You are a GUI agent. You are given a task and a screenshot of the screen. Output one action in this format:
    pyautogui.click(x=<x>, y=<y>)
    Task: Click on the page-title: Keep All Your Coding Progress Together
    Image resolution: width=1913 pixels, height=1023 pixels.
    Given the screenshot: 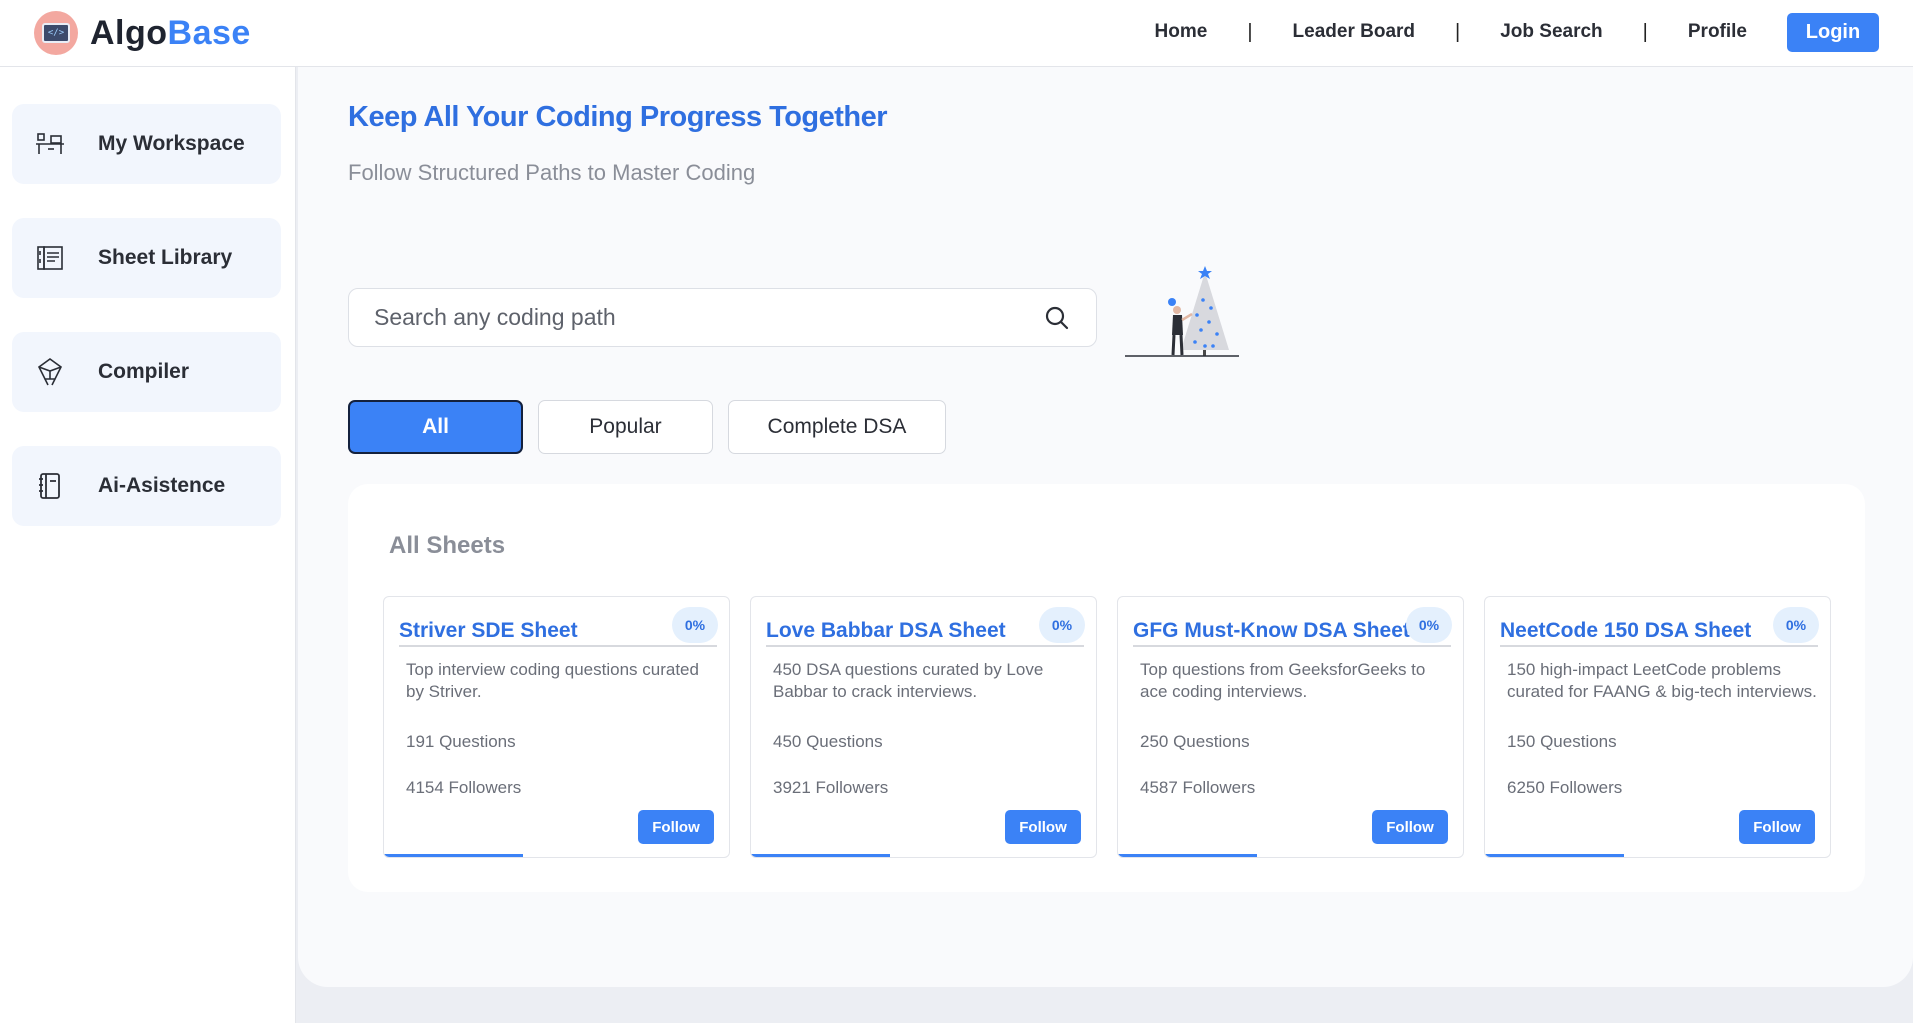 What is the action you would take?
    pyautogui.click(x=618, y=117)
    